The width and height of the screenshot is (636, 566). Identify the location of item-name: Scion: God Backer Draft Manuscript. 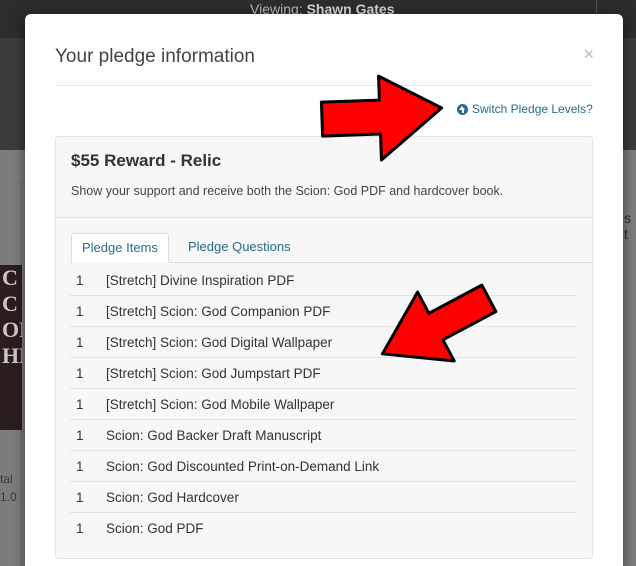
(214, 435).